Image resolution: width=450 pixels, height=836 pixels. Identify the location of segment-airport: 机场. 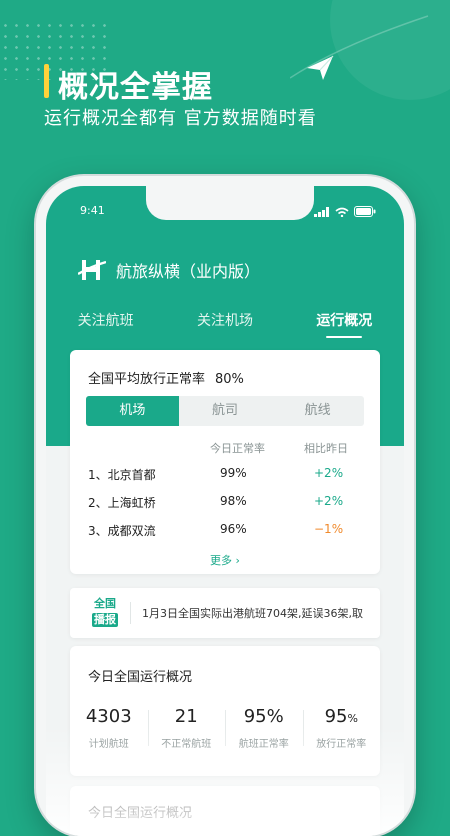
(132, 411).